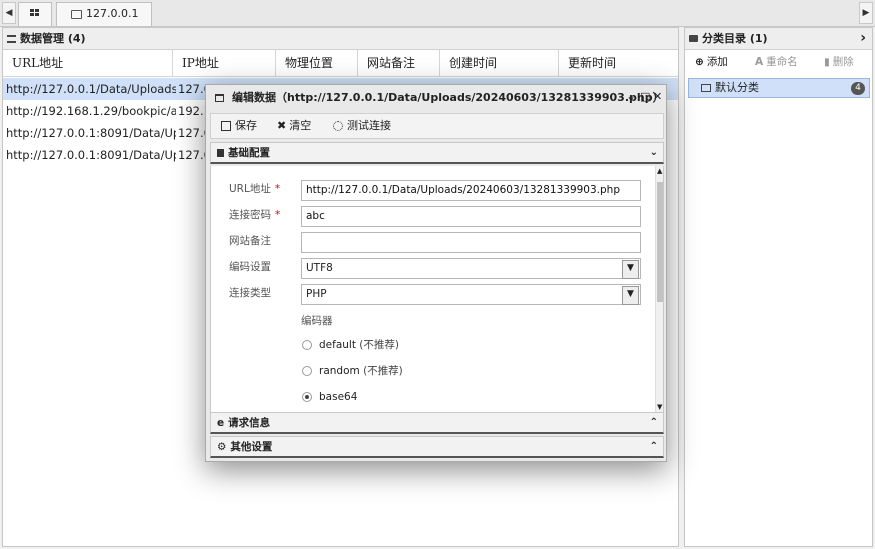 This screenshot has width=875, height=549. What do you see at coordinates (437, 126) in the screenshot?
I see `dialog-toolbar: 保存 ✖ 清空 测试连接` at bounding box center [437, 126].